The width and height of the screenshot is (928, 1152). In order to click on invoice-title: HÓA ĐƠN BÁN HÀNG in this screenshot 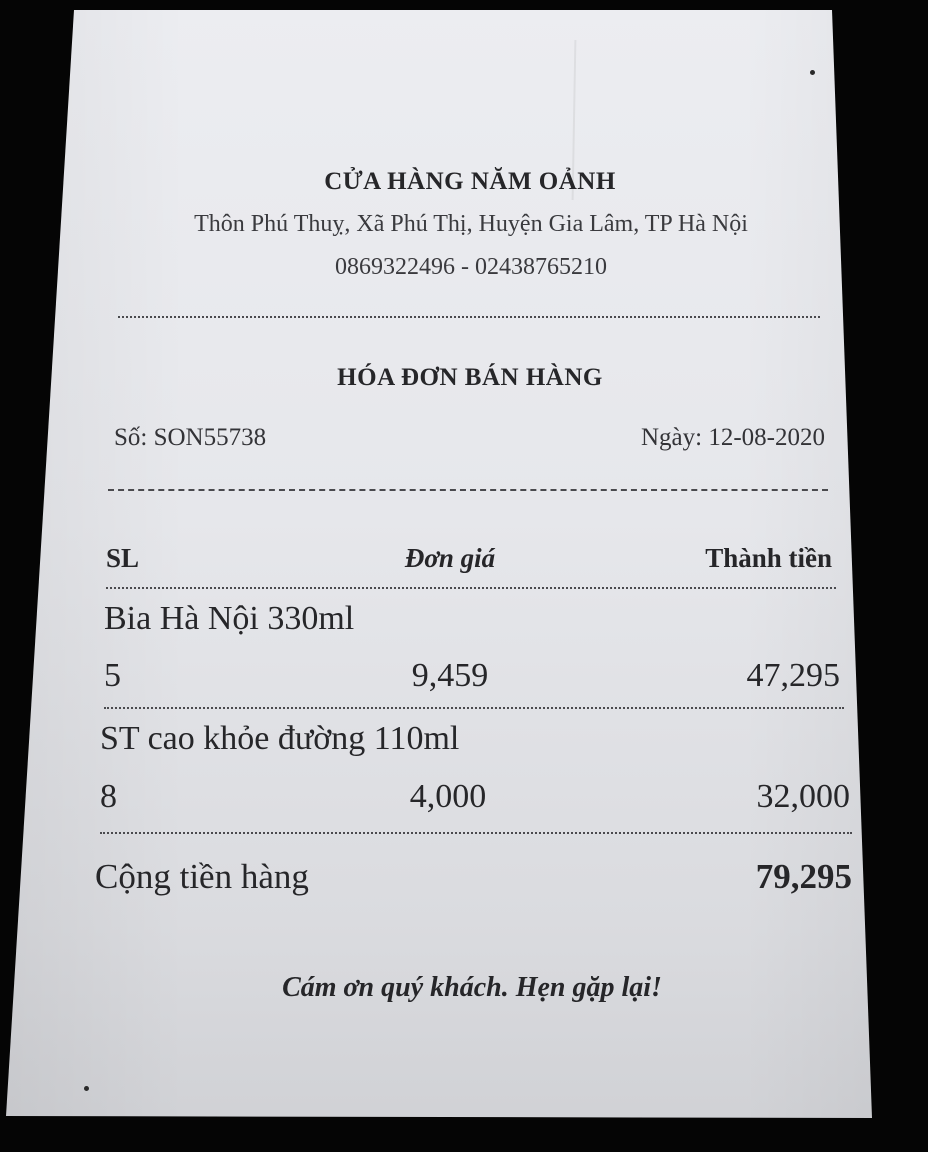, I will do `click(470, 377)`.